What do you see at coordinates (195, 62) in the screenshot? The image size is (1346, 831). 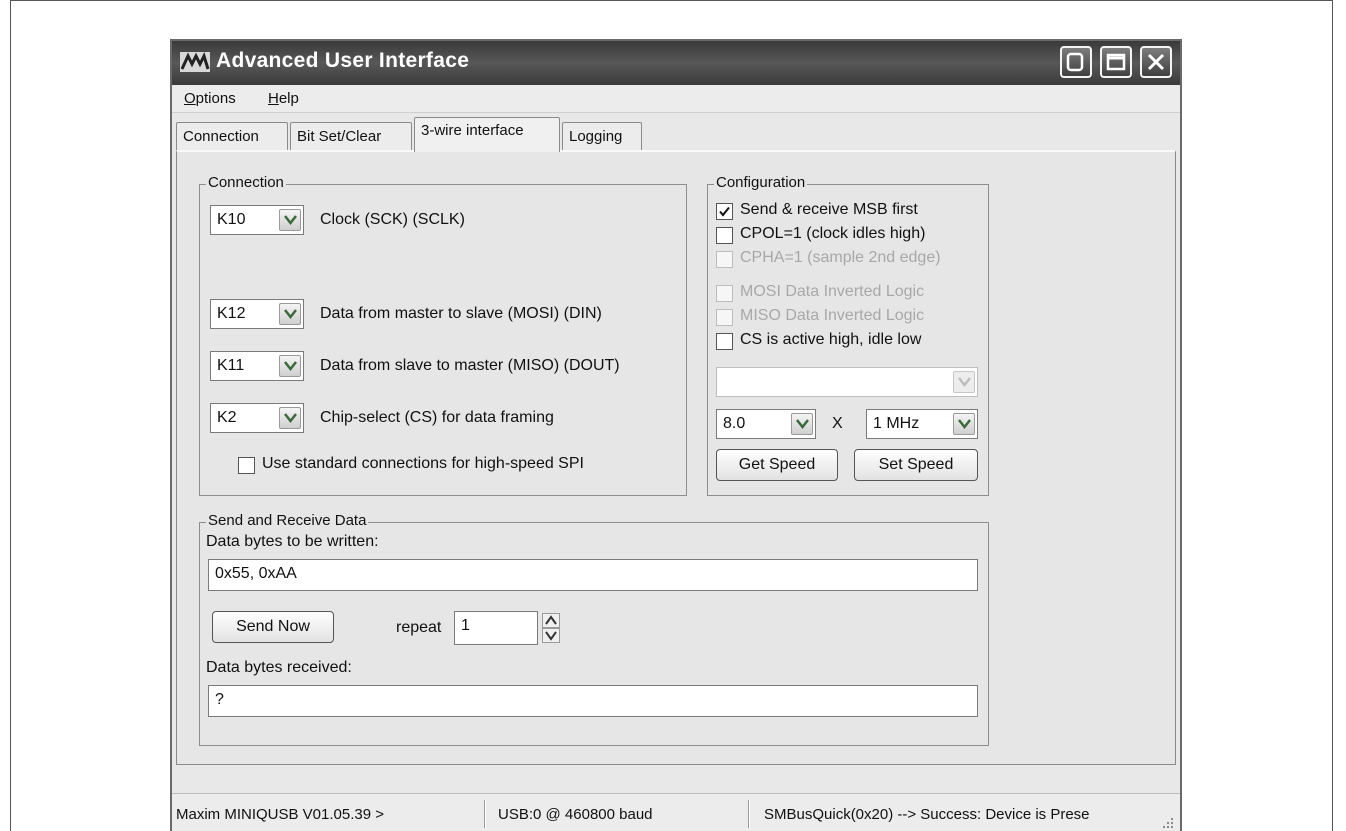 I see `maxim-logo-icon` at bounding box center [195, 62].